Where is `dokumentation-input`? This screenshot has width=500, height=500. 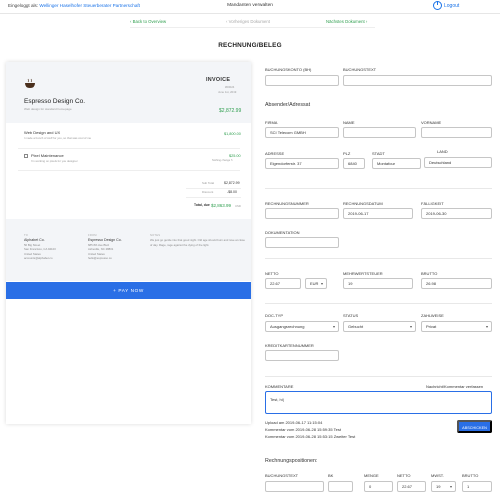 dokumentation-input is located at coordinates (302, 242).